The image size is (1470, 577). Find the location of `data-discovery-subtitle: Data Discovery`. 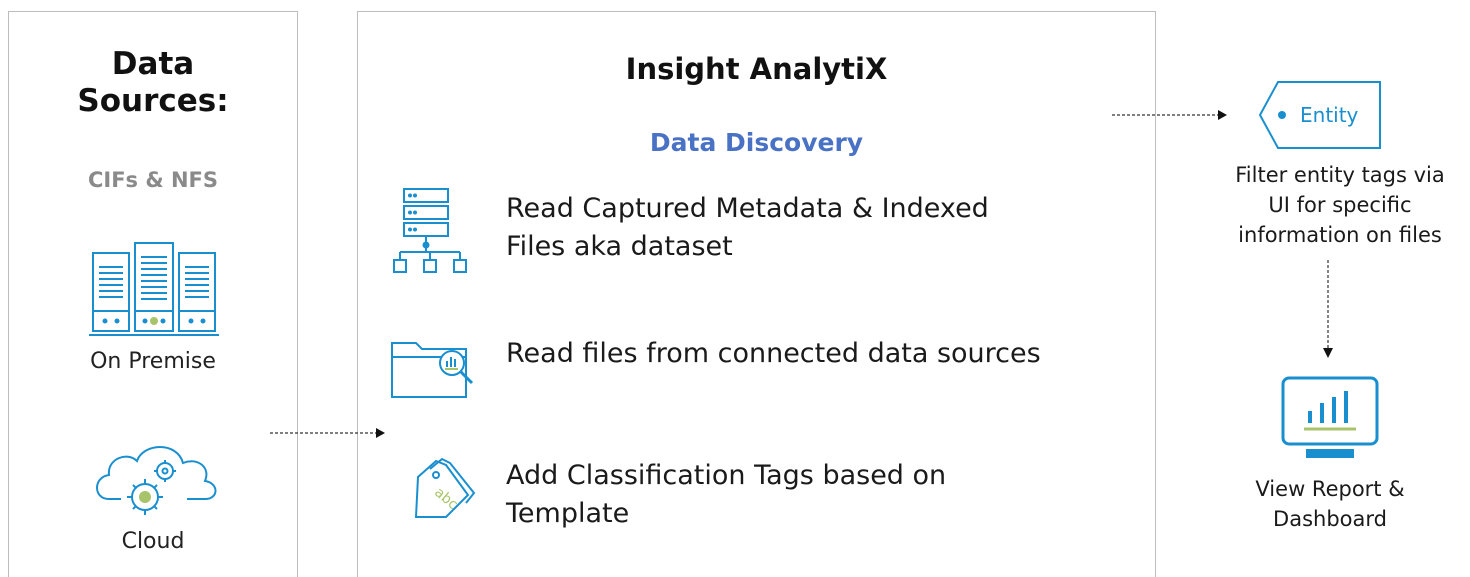

data-discovery-subtitle: Data Discovery is located at coordinates (756, 142).